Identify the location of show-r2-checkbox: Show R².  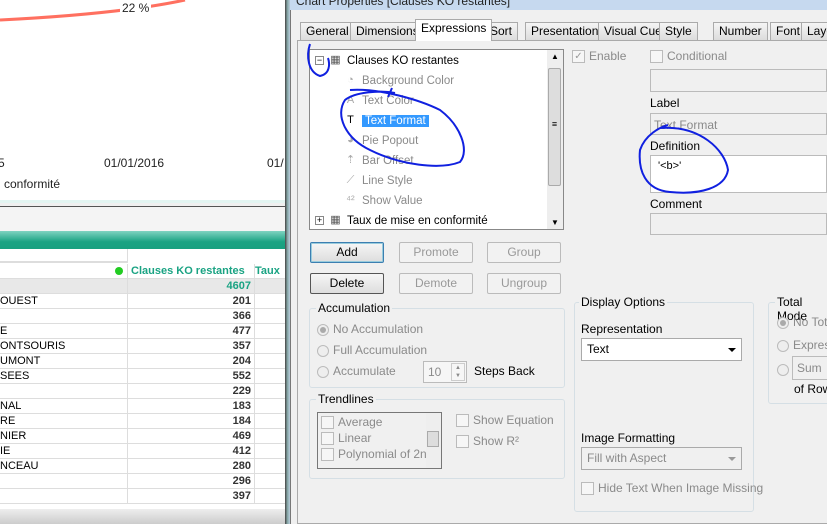
(487, 441).